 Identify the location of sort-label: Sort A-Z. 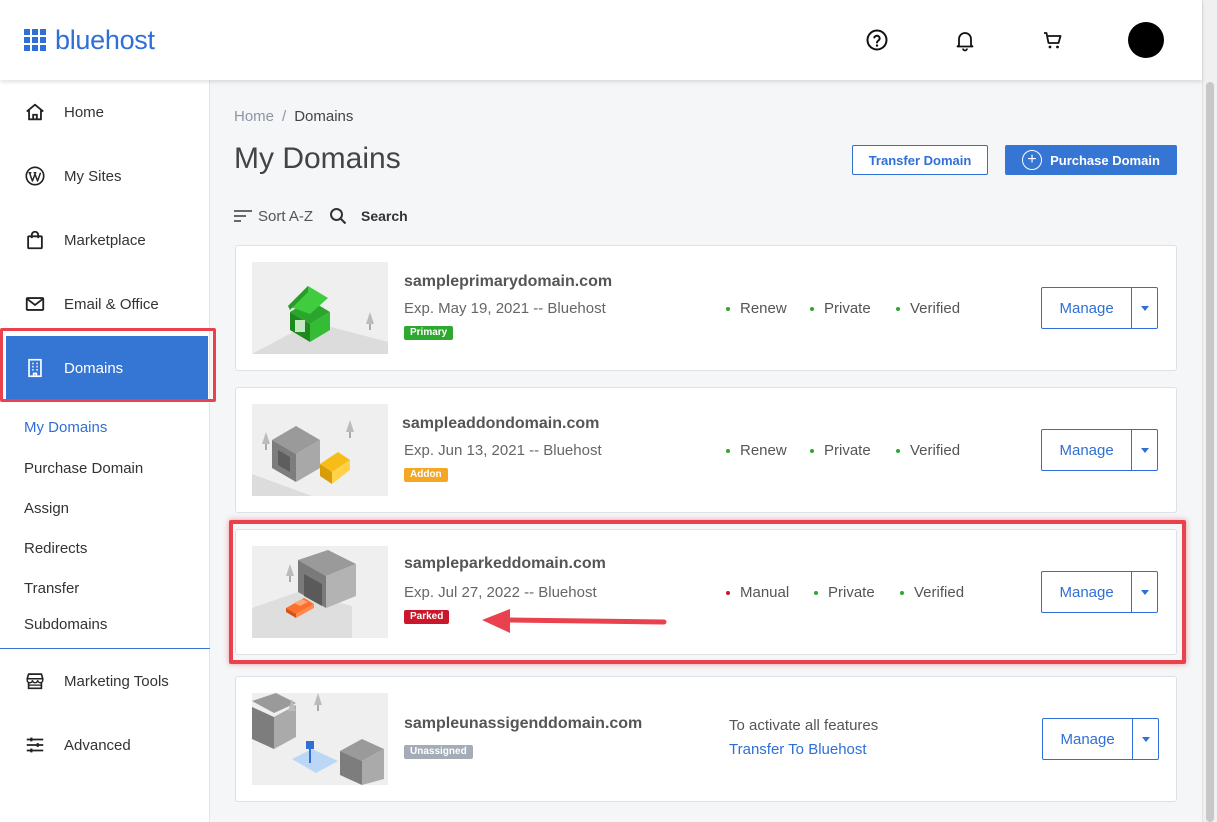
(286, 216).